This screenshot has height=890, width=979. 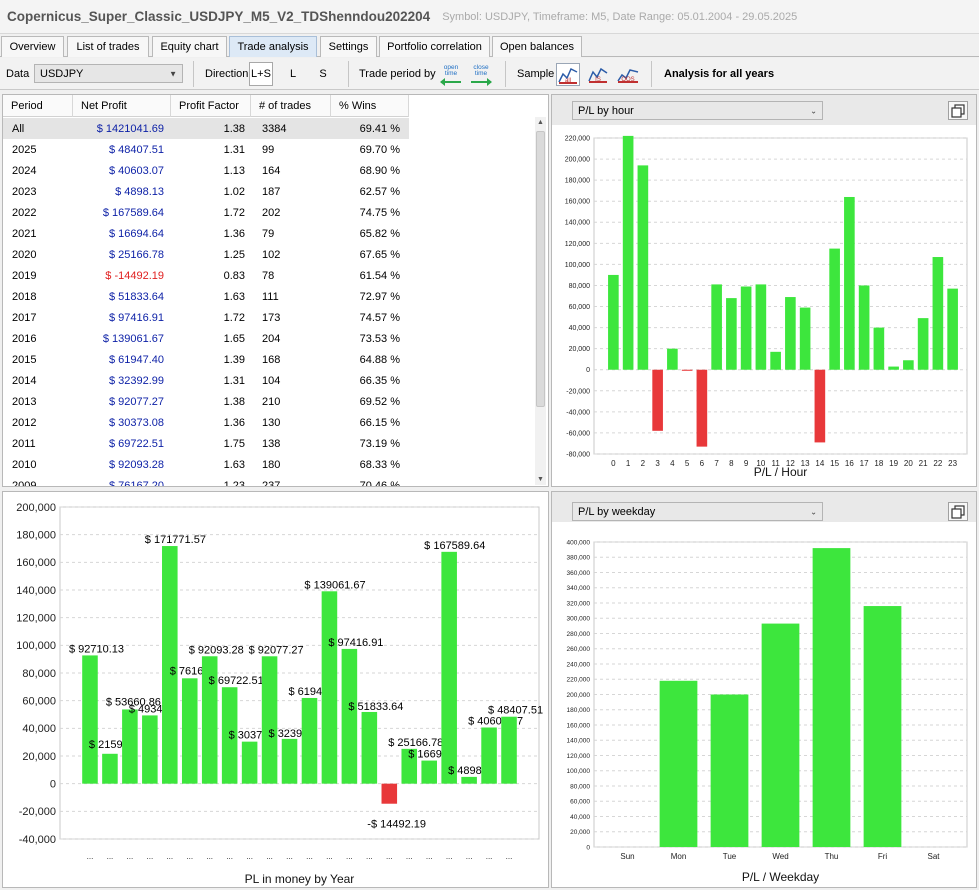 I want to click on trades-cell: 78, so click(x=268, y=275).